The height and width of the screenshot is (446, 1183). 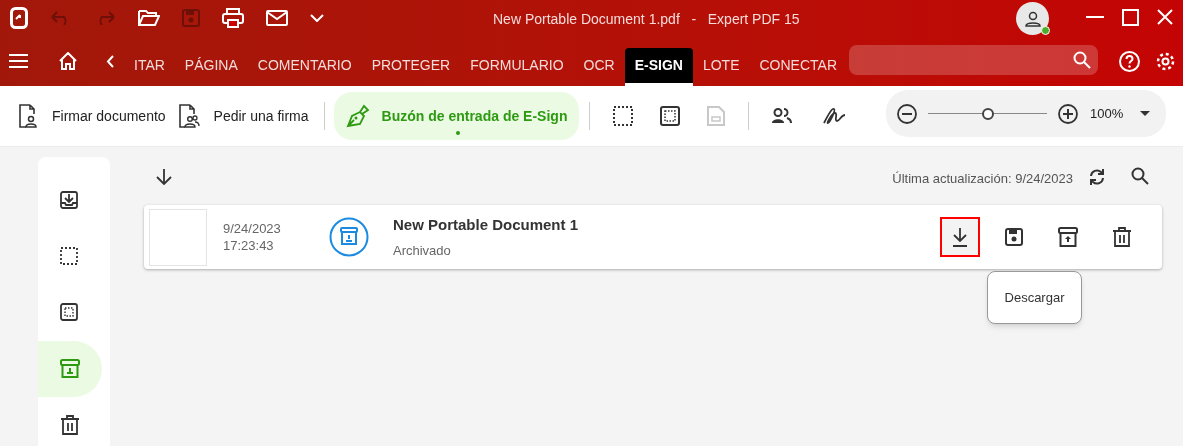 I want to click on tooltip: Descargar, so click(x=1034, y=297).